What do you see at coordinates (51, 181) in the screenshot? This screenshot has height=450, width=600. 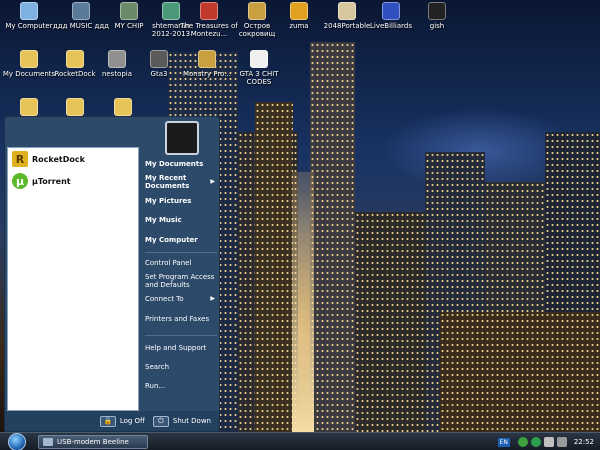 I see `program-label: µTorrent` at bounding box center [51, 181].